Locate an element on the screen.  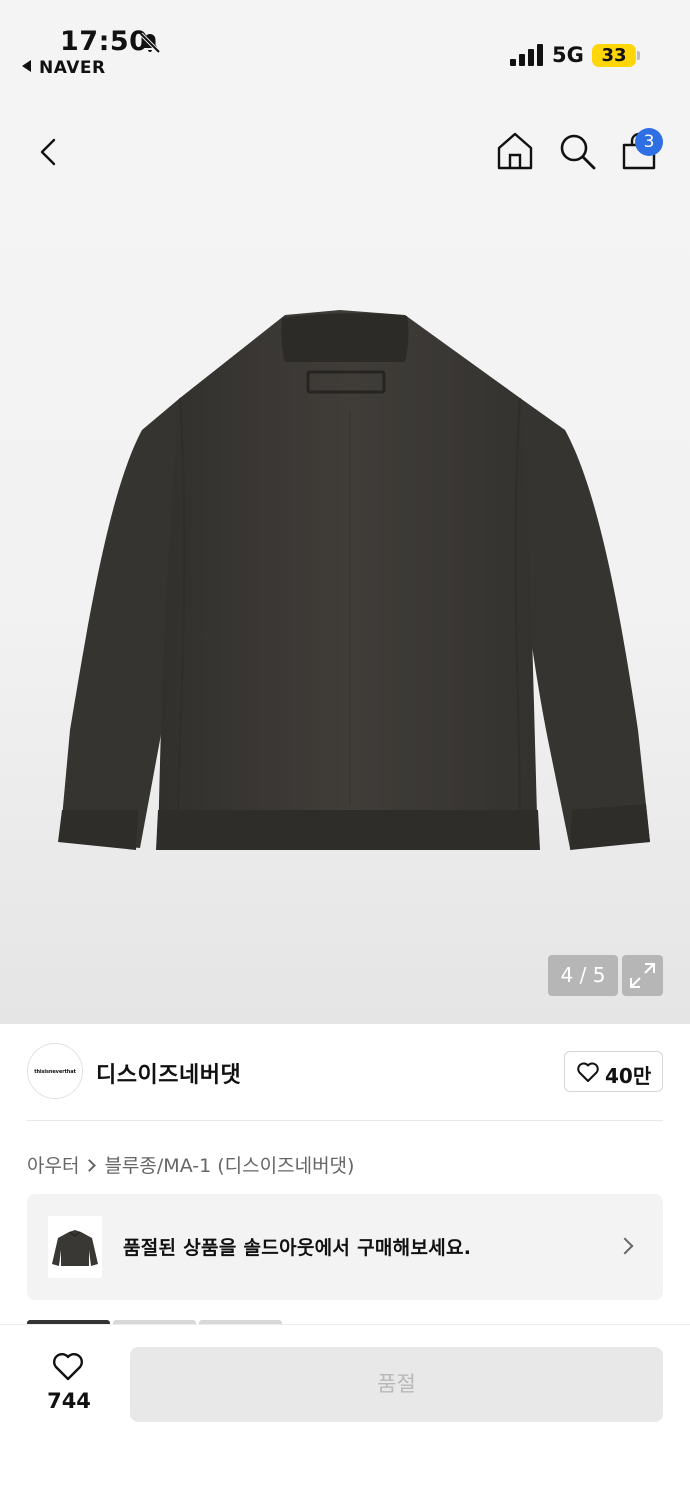
soldout-thumbnail is located at coordinates (75, 1247).